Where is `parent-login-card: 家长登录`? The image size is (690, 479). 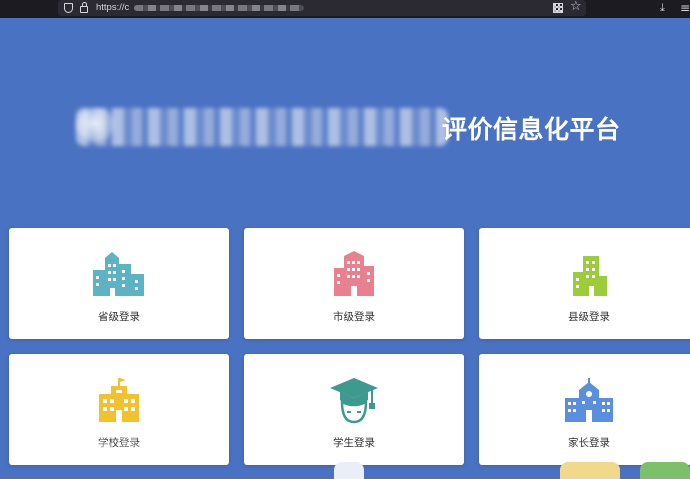
parent-login-card: 家长登录 is located at coordinates (584, 409).